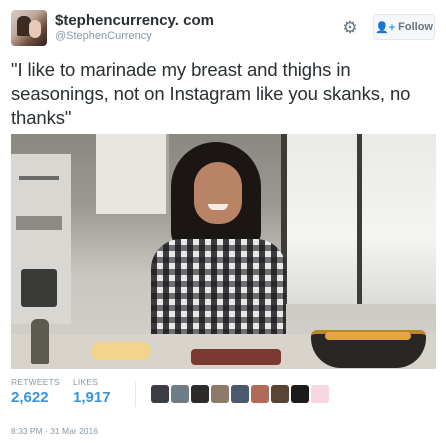 This screenshot has width=446, height=443. I want to click on likes-count: 1,917, so click(92, 397).